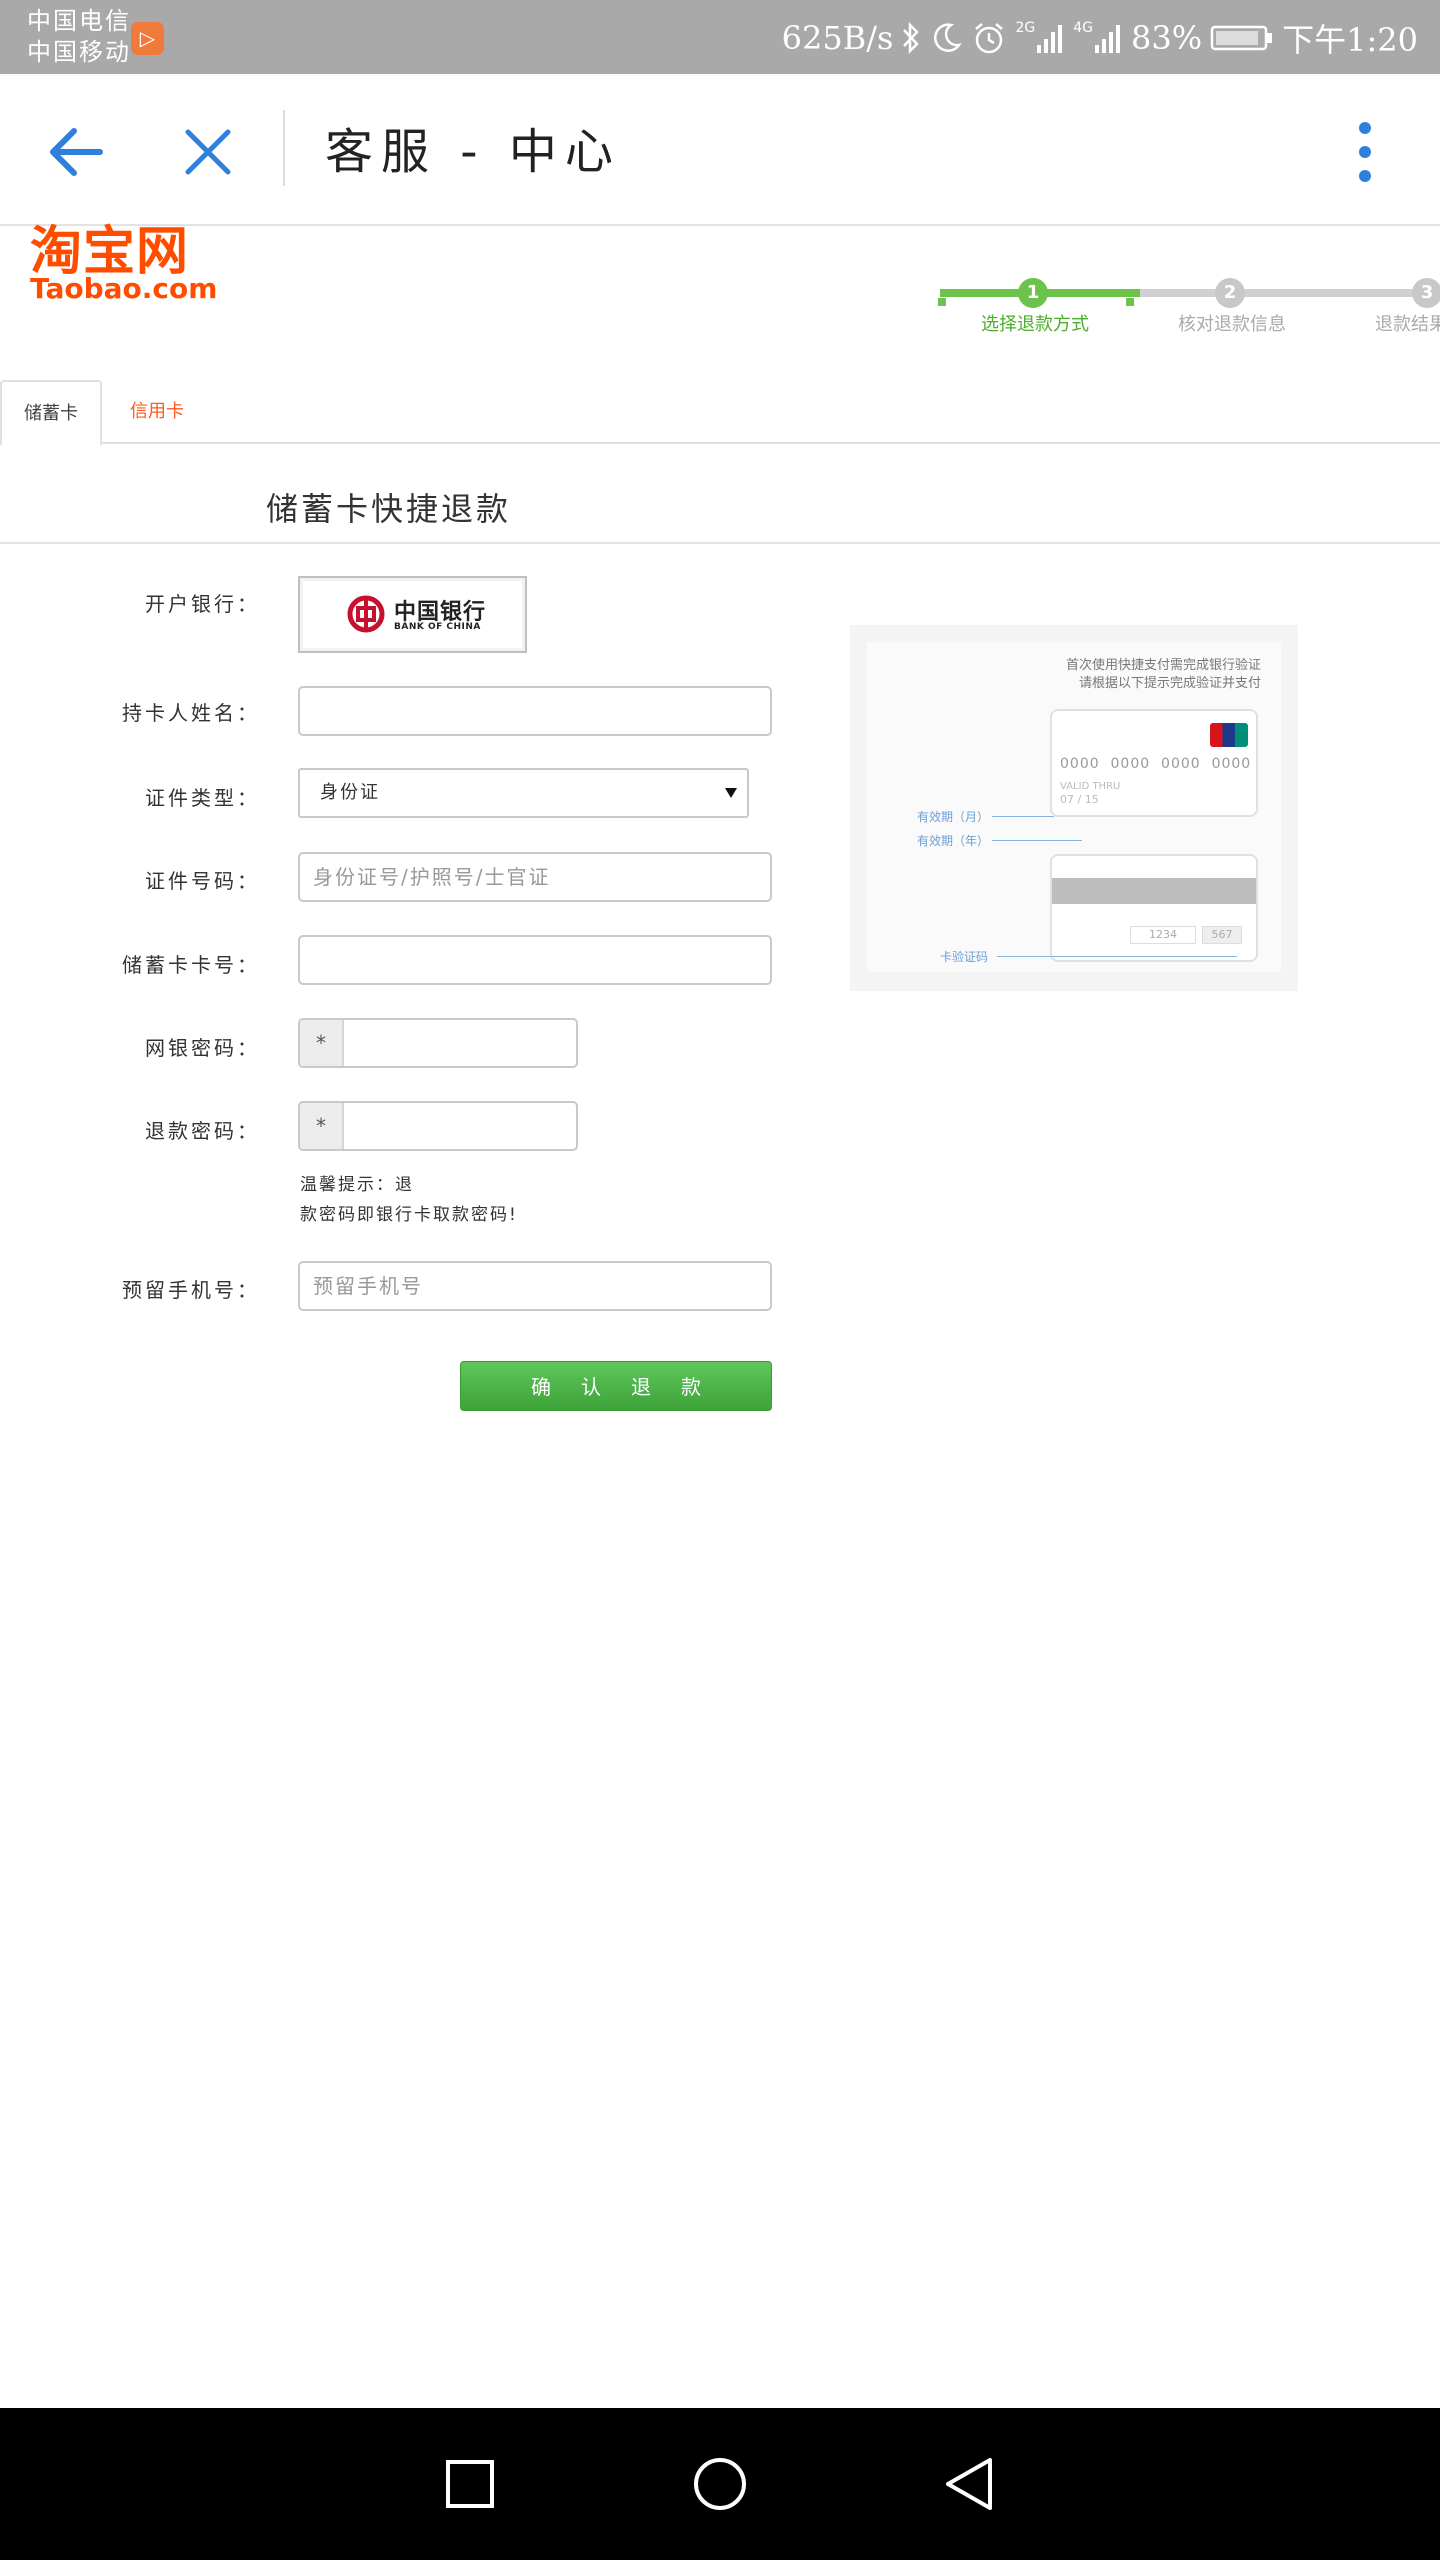 This screenshot has width=1440, height=2560. Describe the element at coordinates (350, 792) in the screenshot. I see `id-type-value: 身份证` at that location.